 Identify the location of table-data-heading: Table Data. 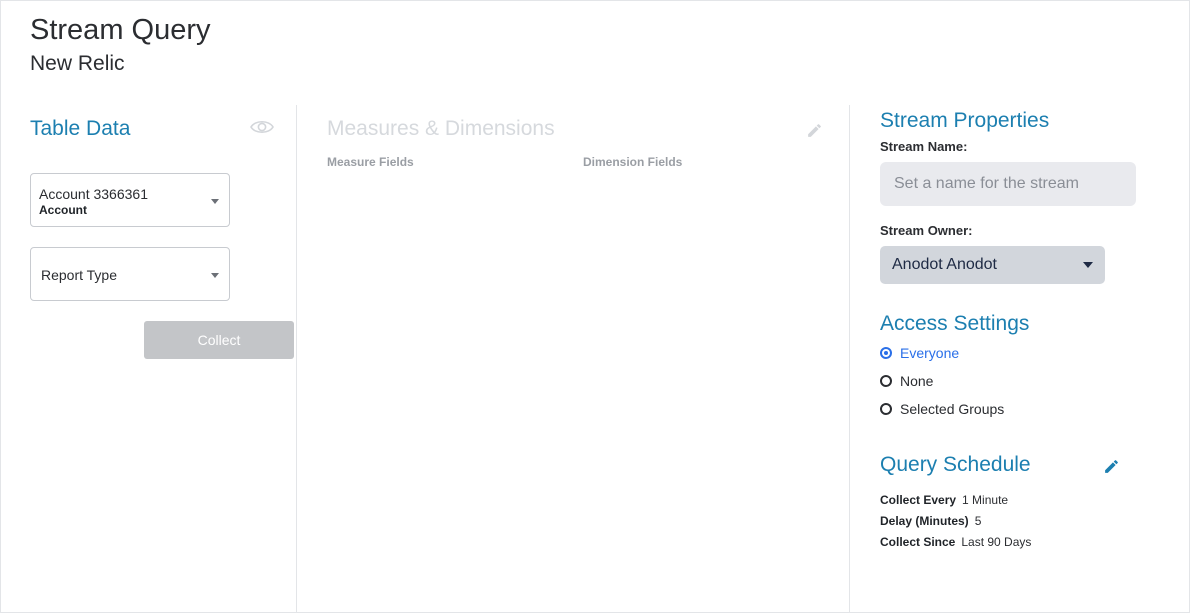
(80, 128).